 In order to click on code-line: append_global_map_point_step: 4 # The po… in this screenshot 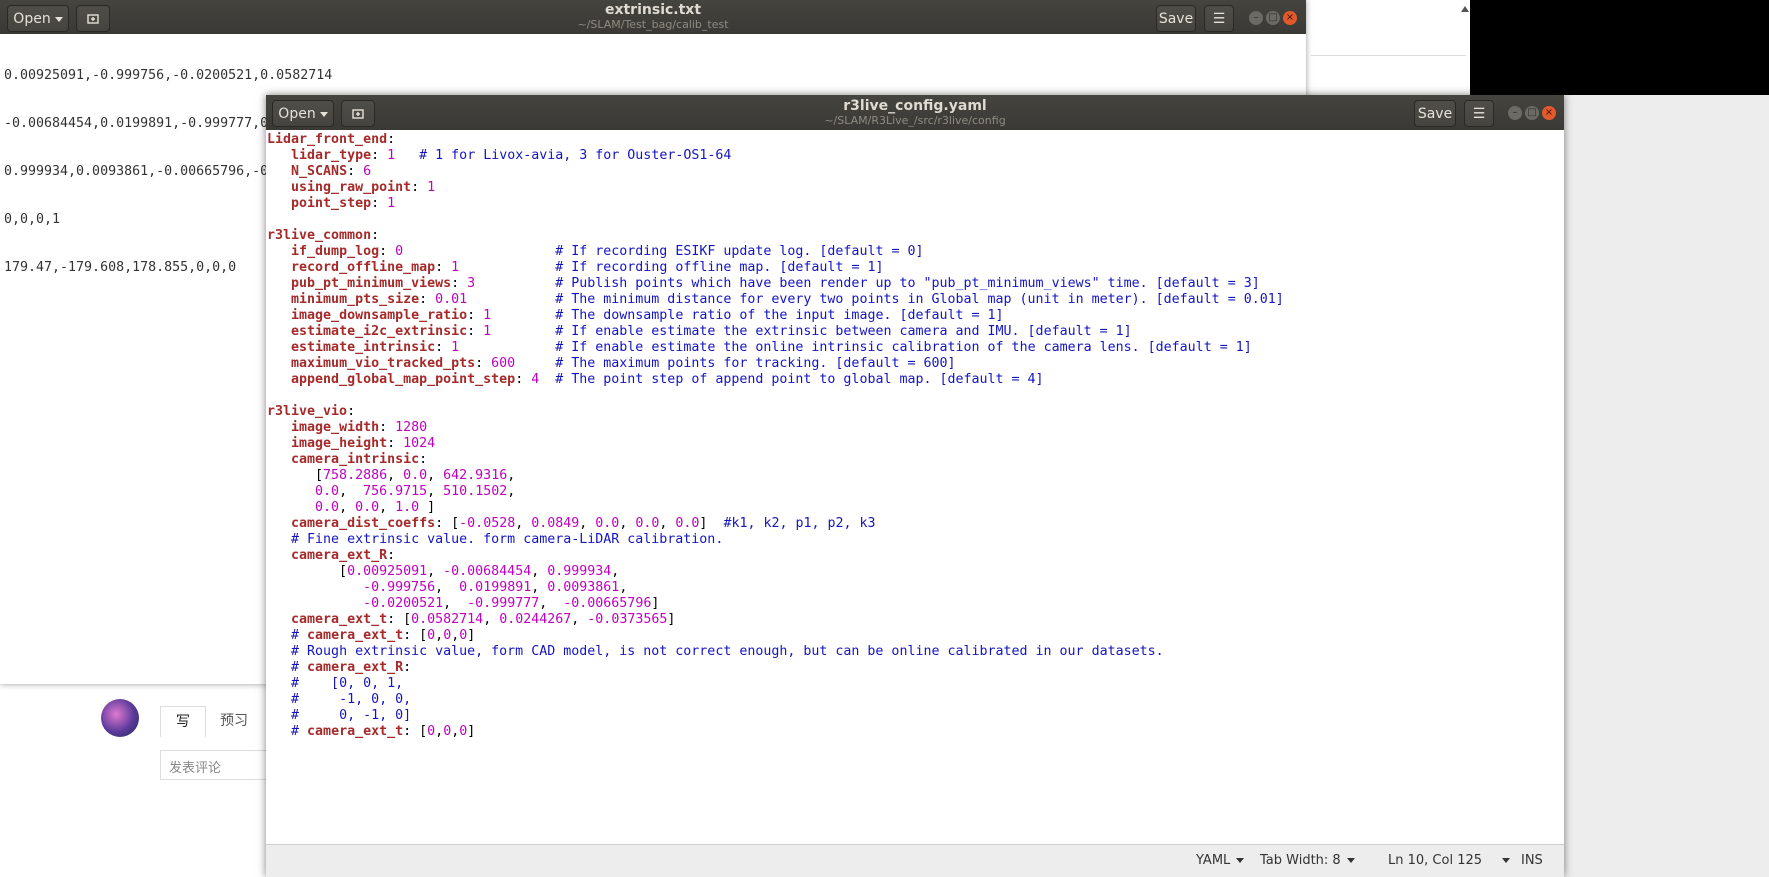, I will do `click(914, 380)`.